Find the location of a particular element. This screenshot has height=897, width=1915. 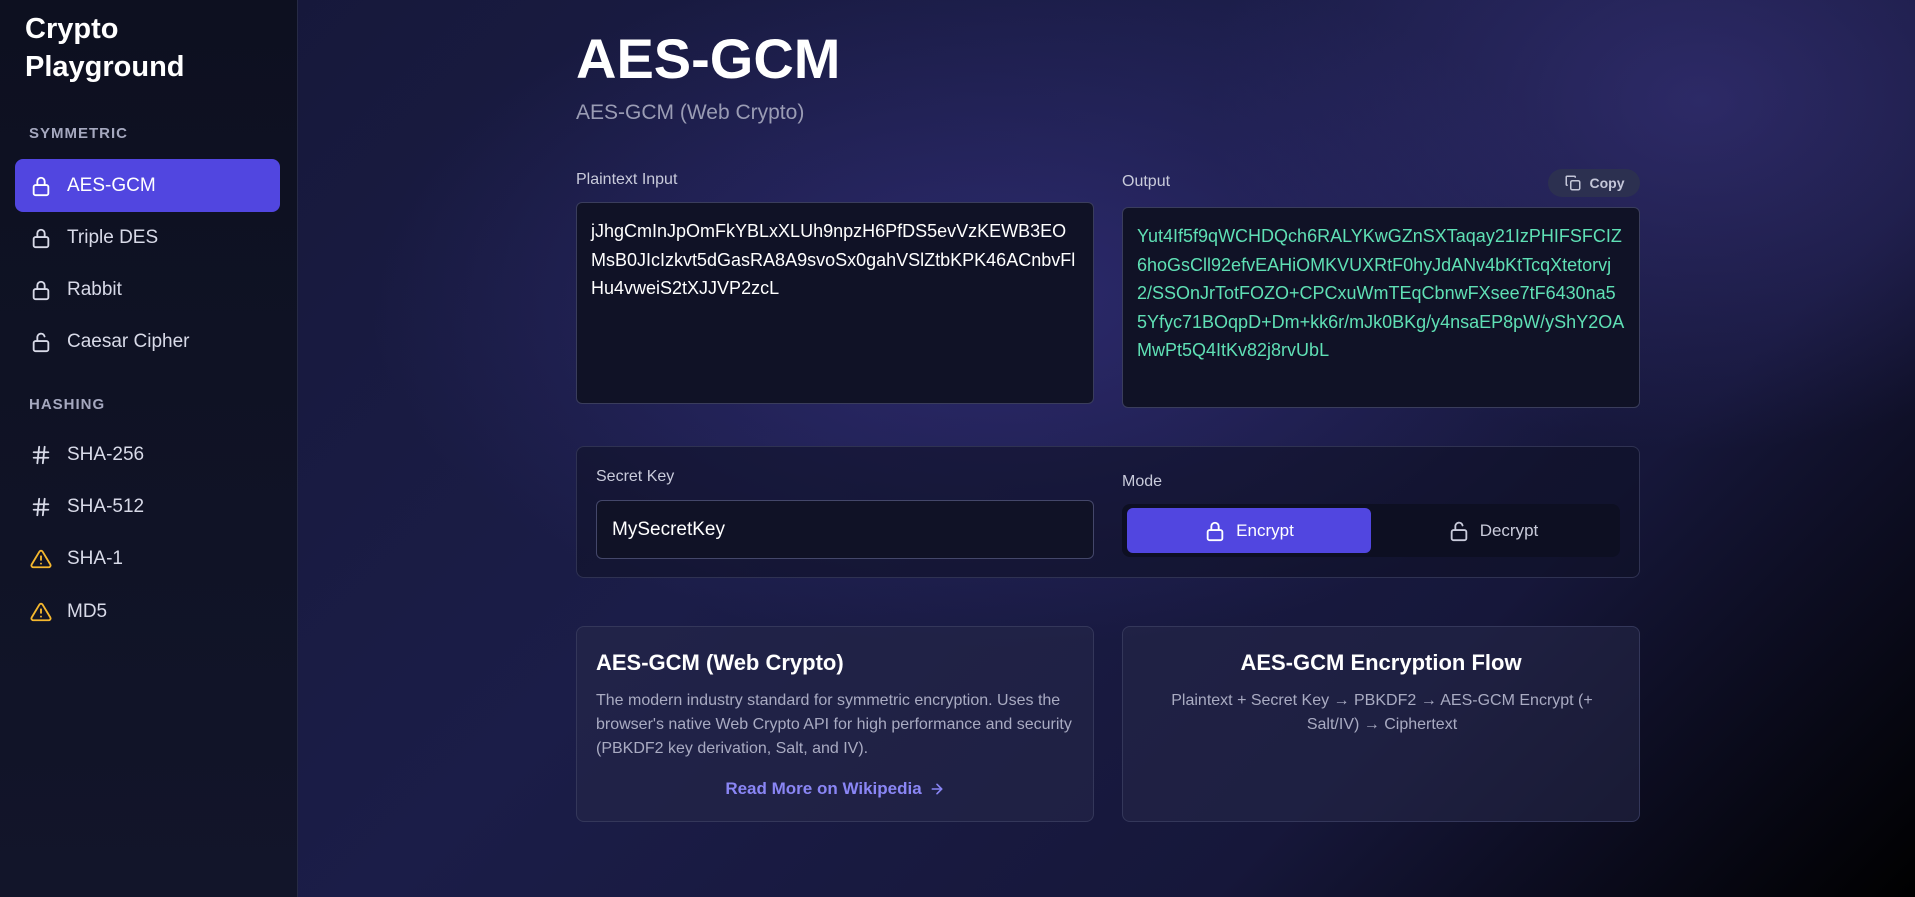

sidebar-item-label: SHA-256 is located at coordinates (106, 454).